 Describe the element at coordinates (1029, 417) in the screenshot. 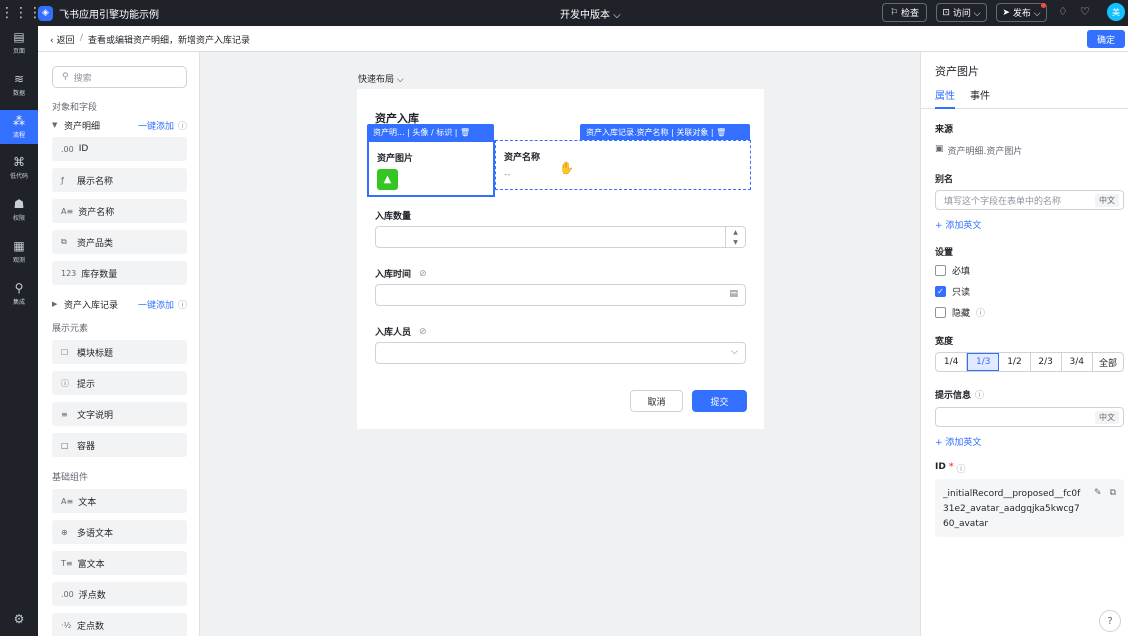

I see `hint-input: 中文` at that location.